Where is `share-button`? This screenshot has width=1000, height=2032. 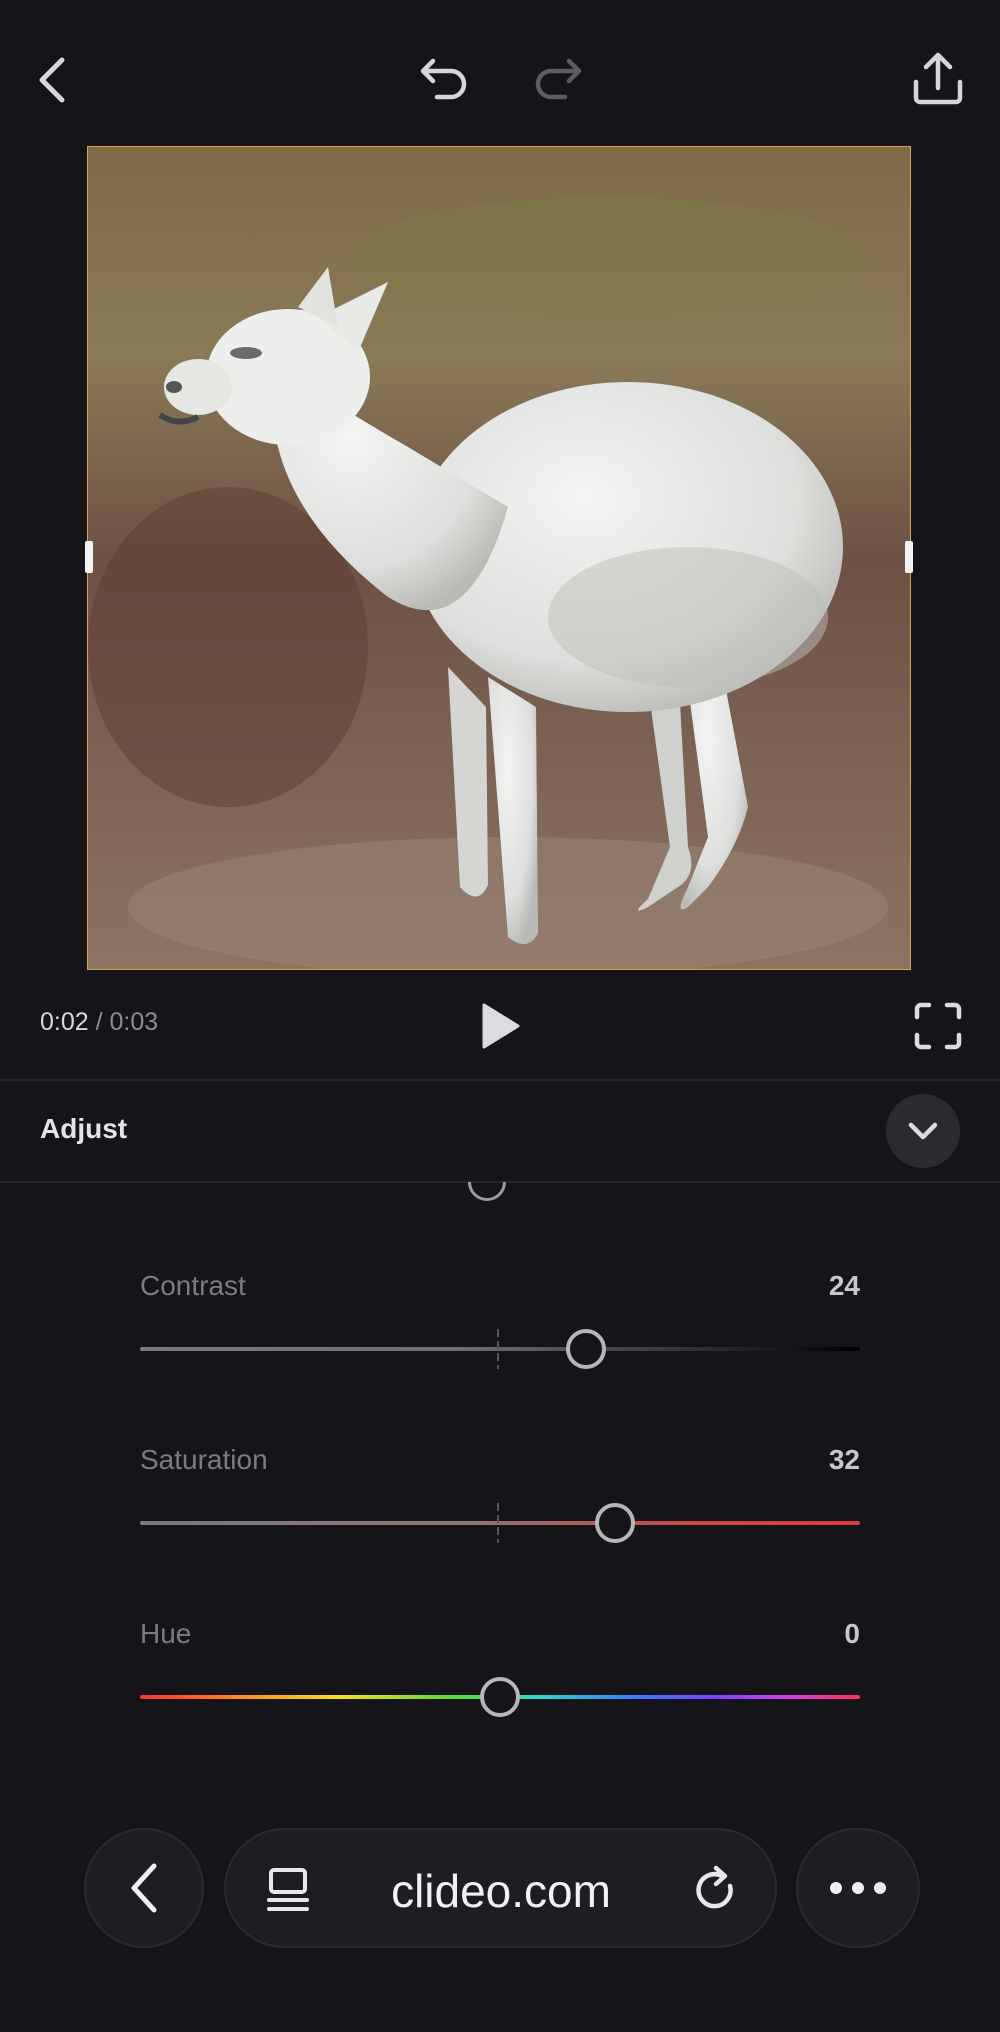 share-button is located at coordinates (938, 79).